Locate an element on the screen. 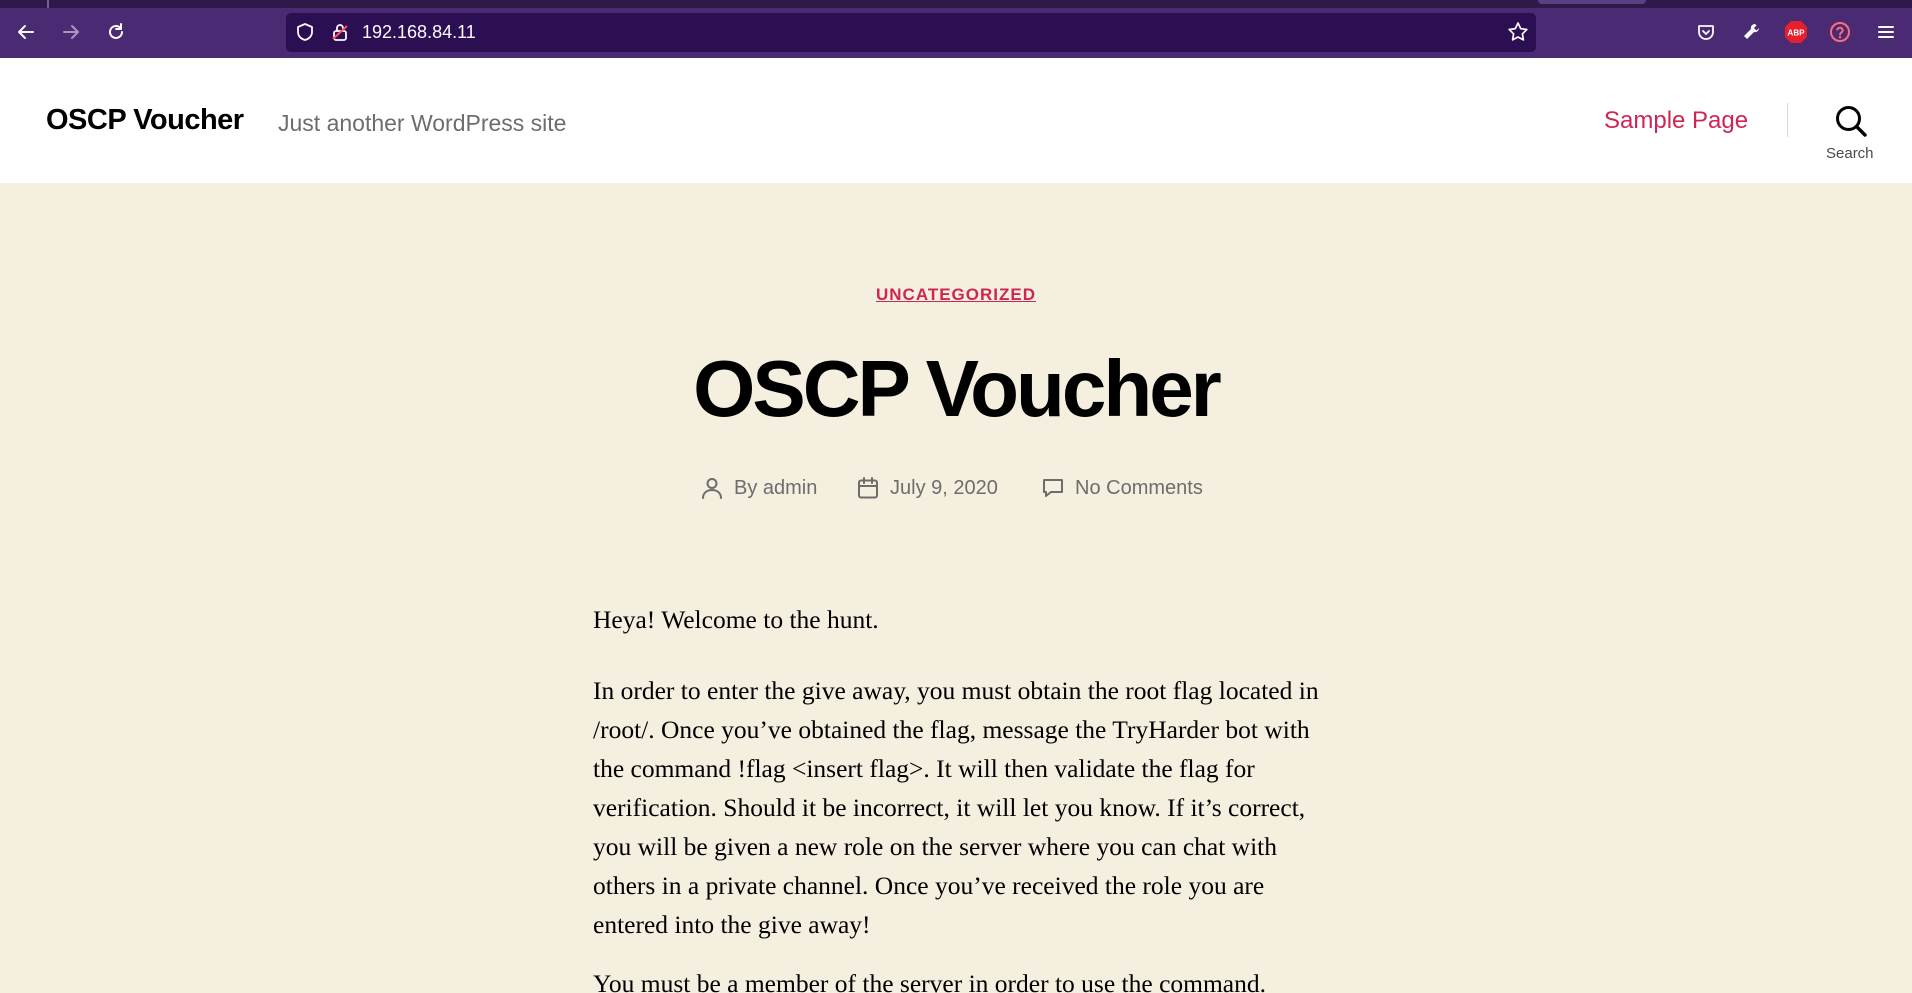 The width and height of the screenshot is (1912, 993). nav-divider is located at coordinates (1787, 120).